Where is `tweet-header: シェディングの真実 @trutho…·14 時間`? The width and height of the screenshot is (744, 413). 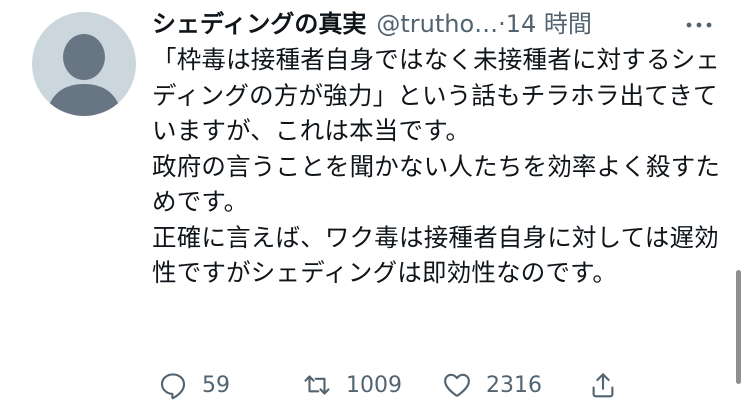
tweet-header: シェディングの真実 @trutho…·14 時間 is located at coordinates (440, 24).